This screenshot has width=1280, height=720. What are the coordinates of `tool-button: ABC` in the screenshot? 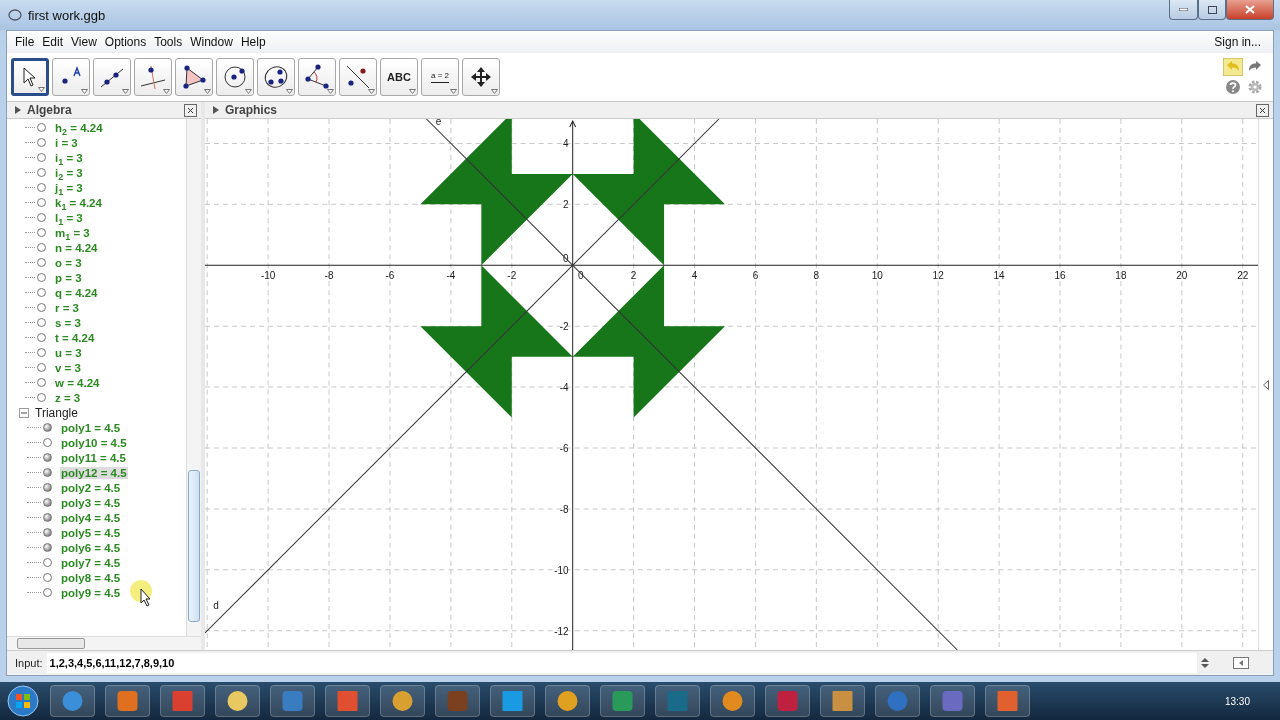 It's located at (399, 77).